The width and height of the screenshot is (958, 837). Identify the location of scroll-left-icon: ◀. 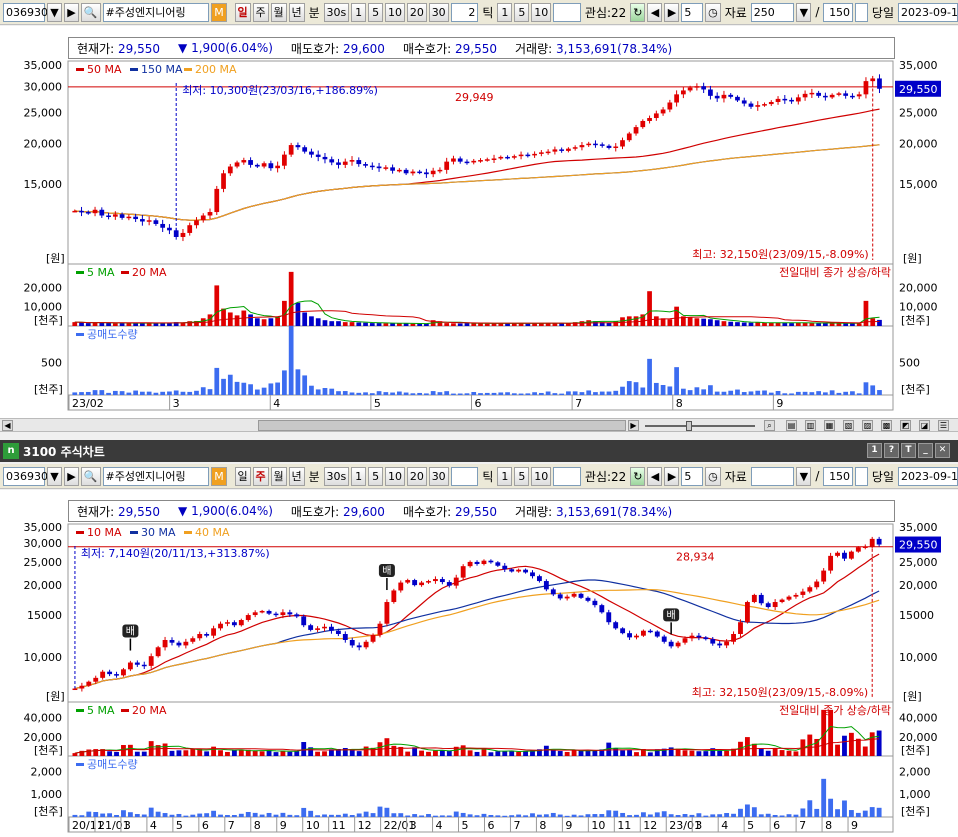
(7, 425).